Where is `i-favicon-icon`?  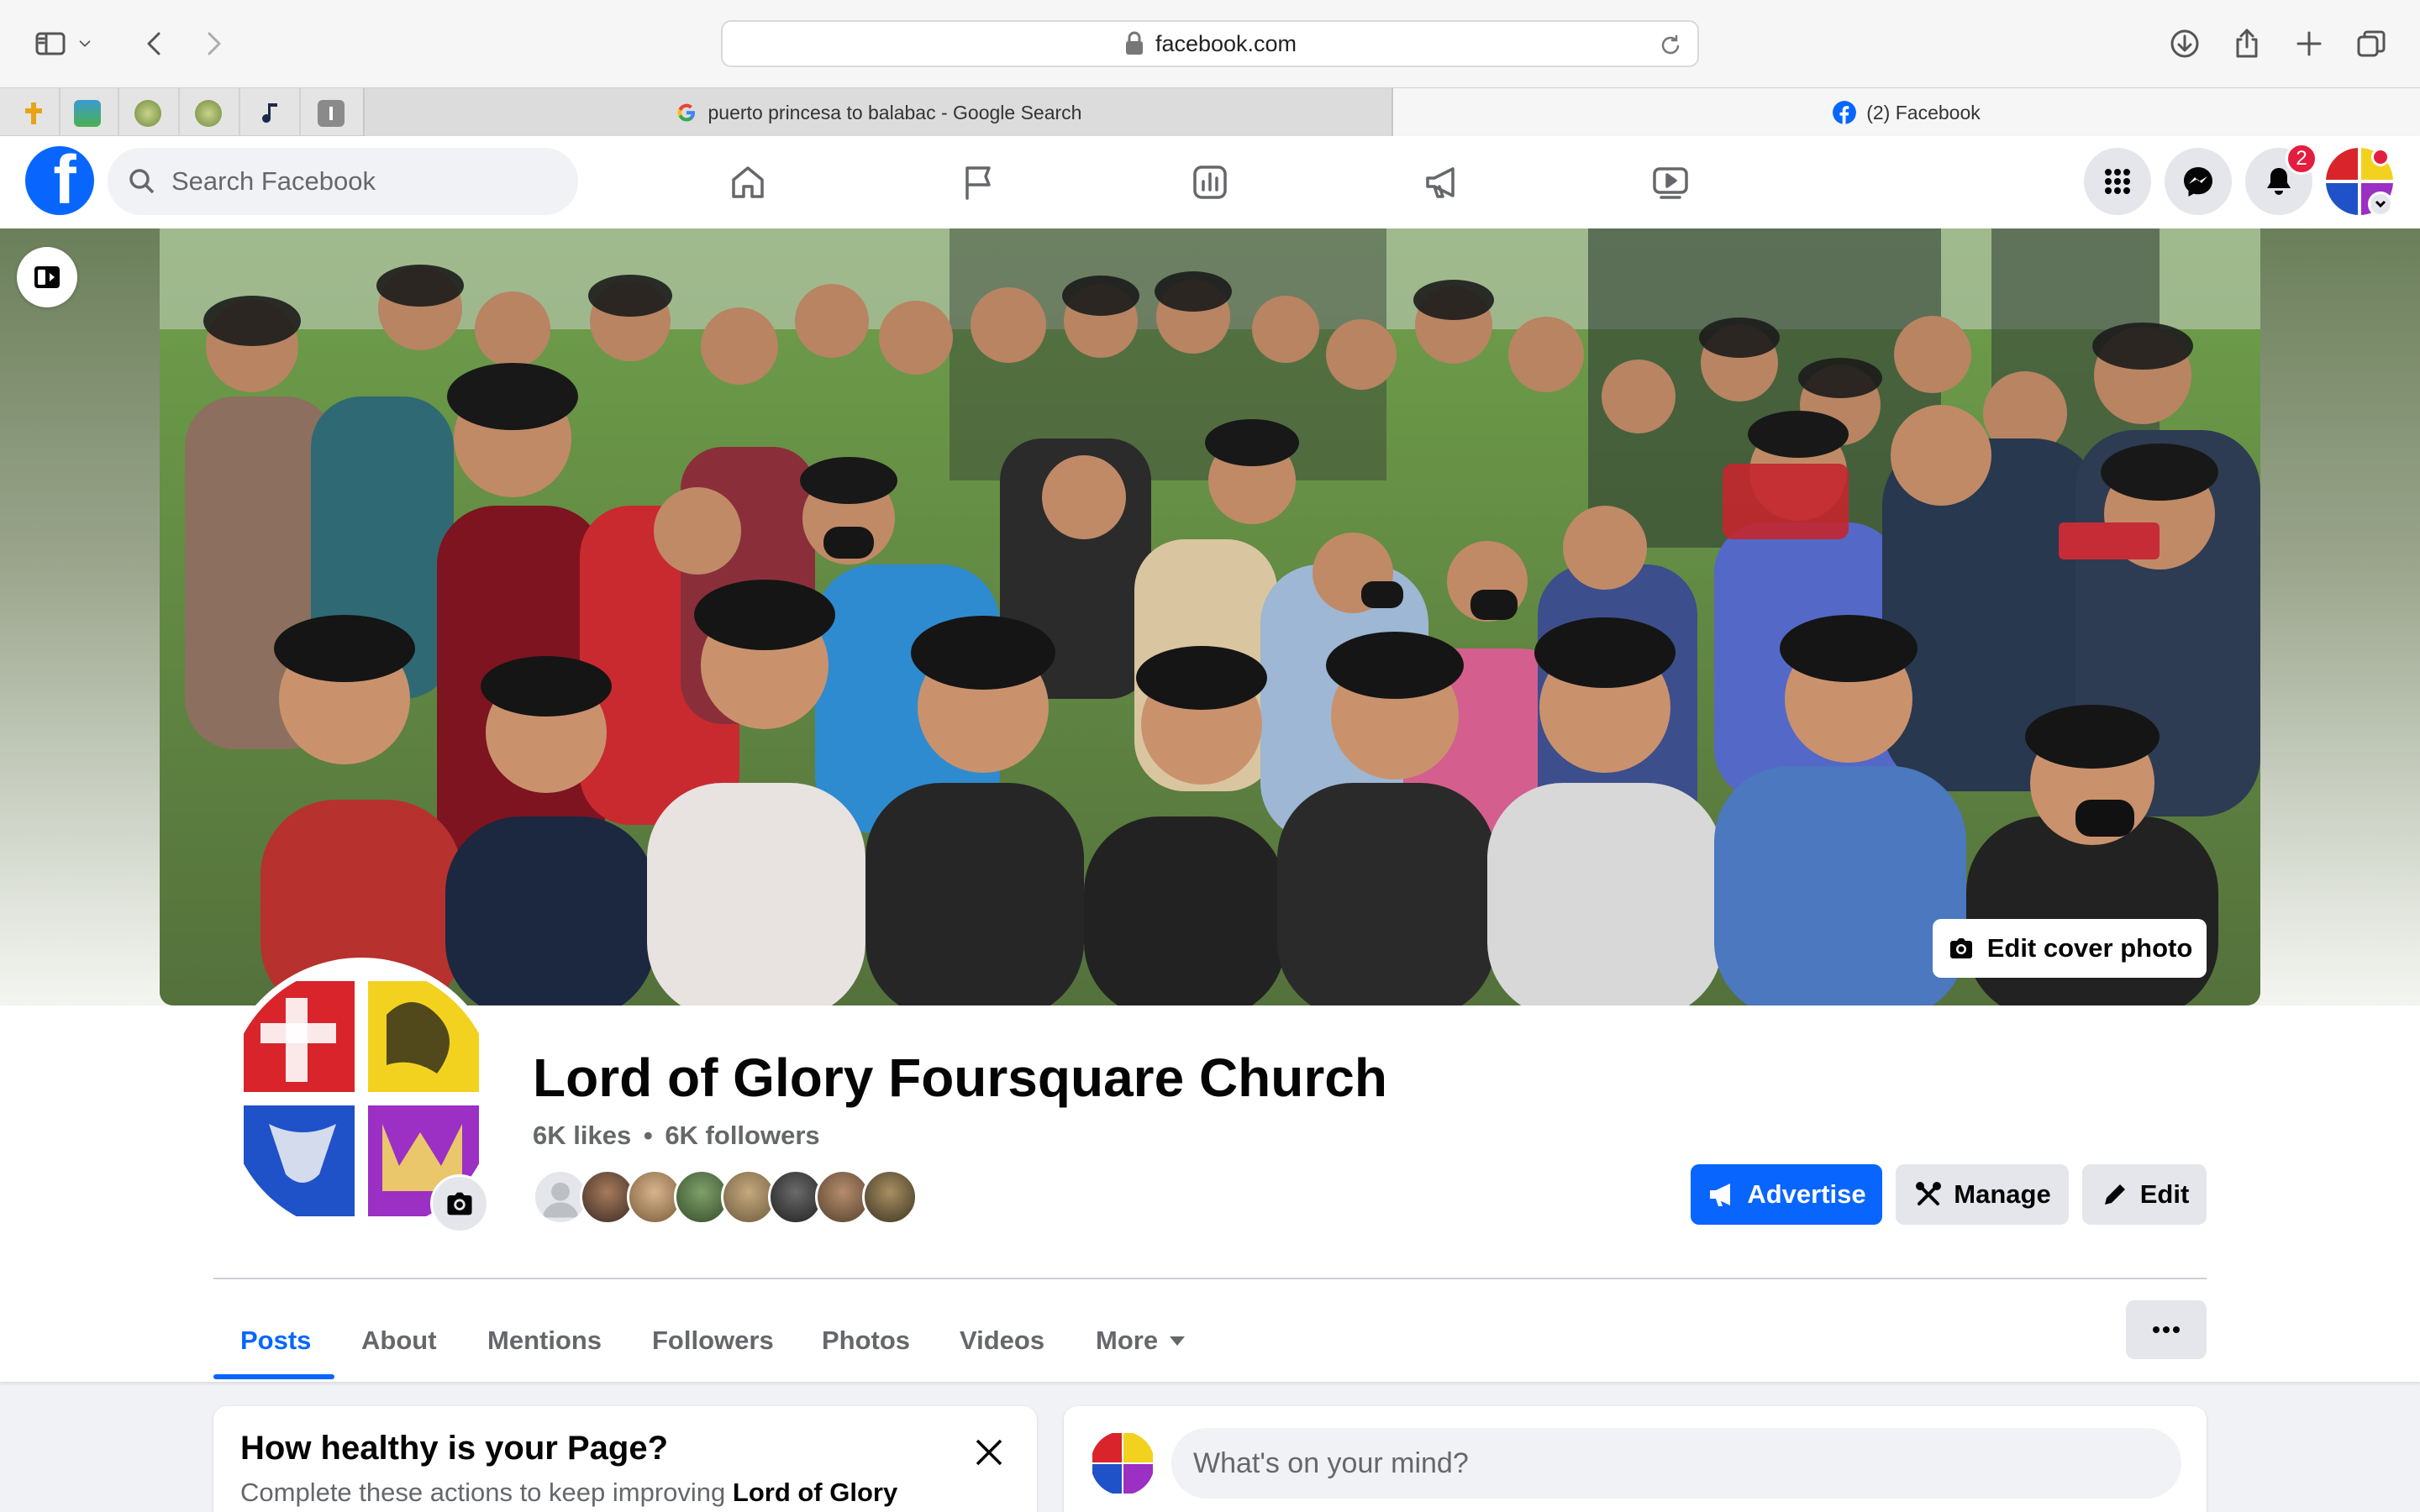 i-favicon-icon is located at coordinates (331, 113).